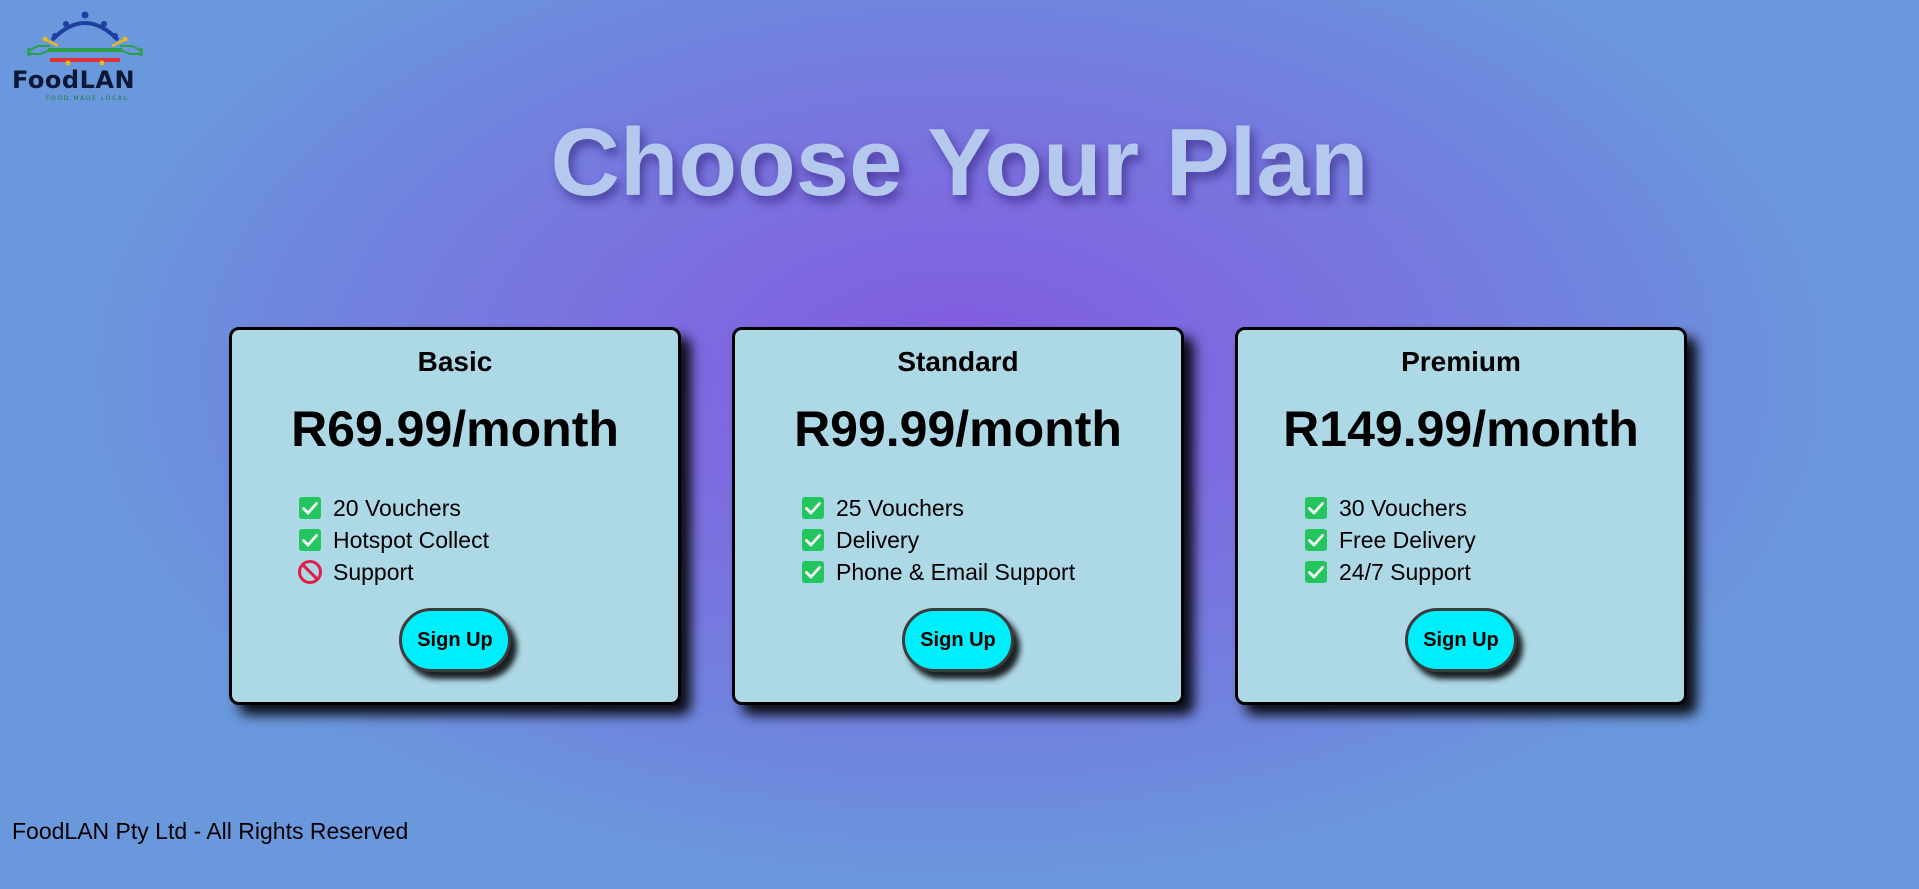  I want to click on feature-item: 25 Vouchers, so click(937, 508).